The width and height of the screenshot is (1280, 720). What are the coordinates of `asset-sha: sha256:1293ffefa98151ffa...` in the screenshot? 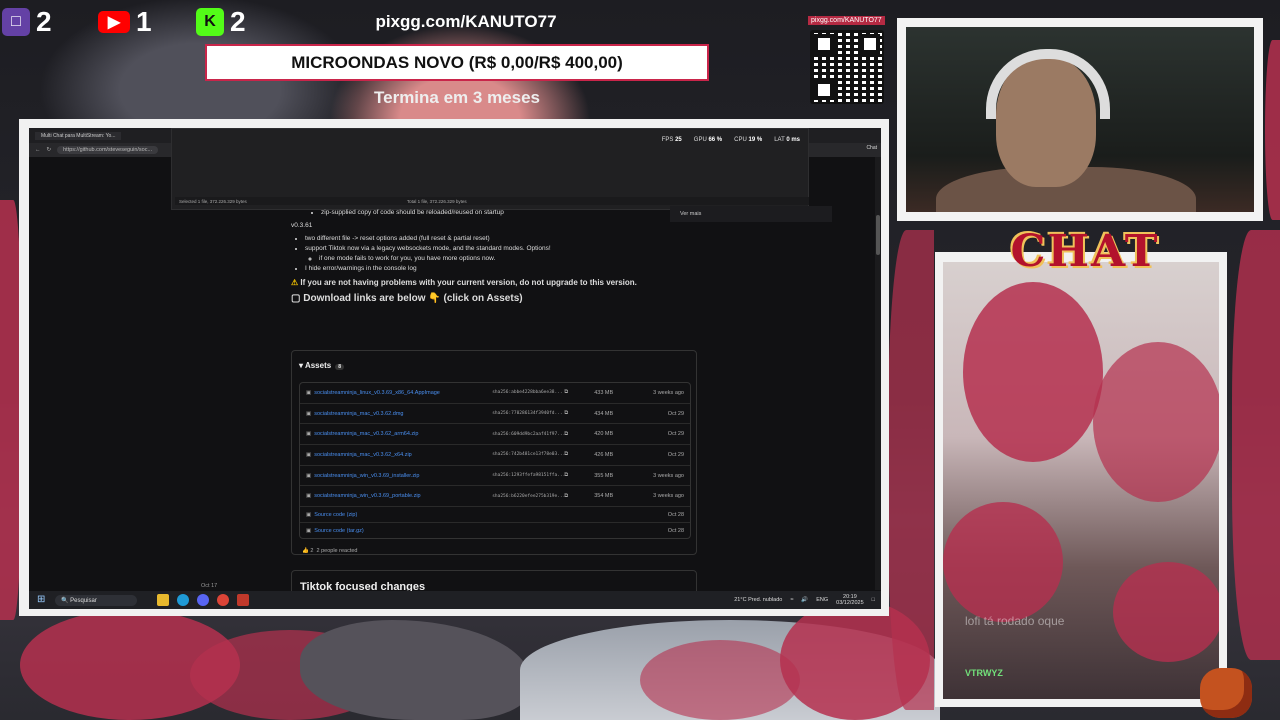 It's located at (529, 476).